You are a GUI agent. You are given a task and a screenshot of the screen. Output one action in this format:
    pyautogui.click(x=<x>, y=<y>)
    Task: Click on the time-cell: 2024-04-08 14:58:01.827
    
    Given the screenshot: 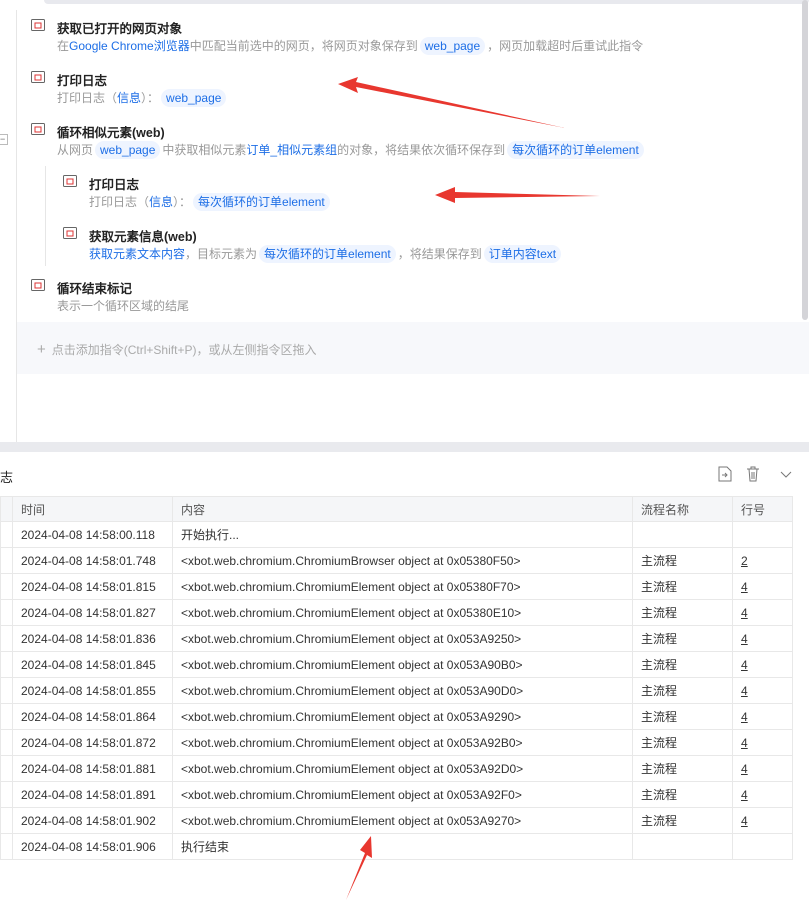 What is the action you would take?
    pyautogui.click(x=92, y=612)
    